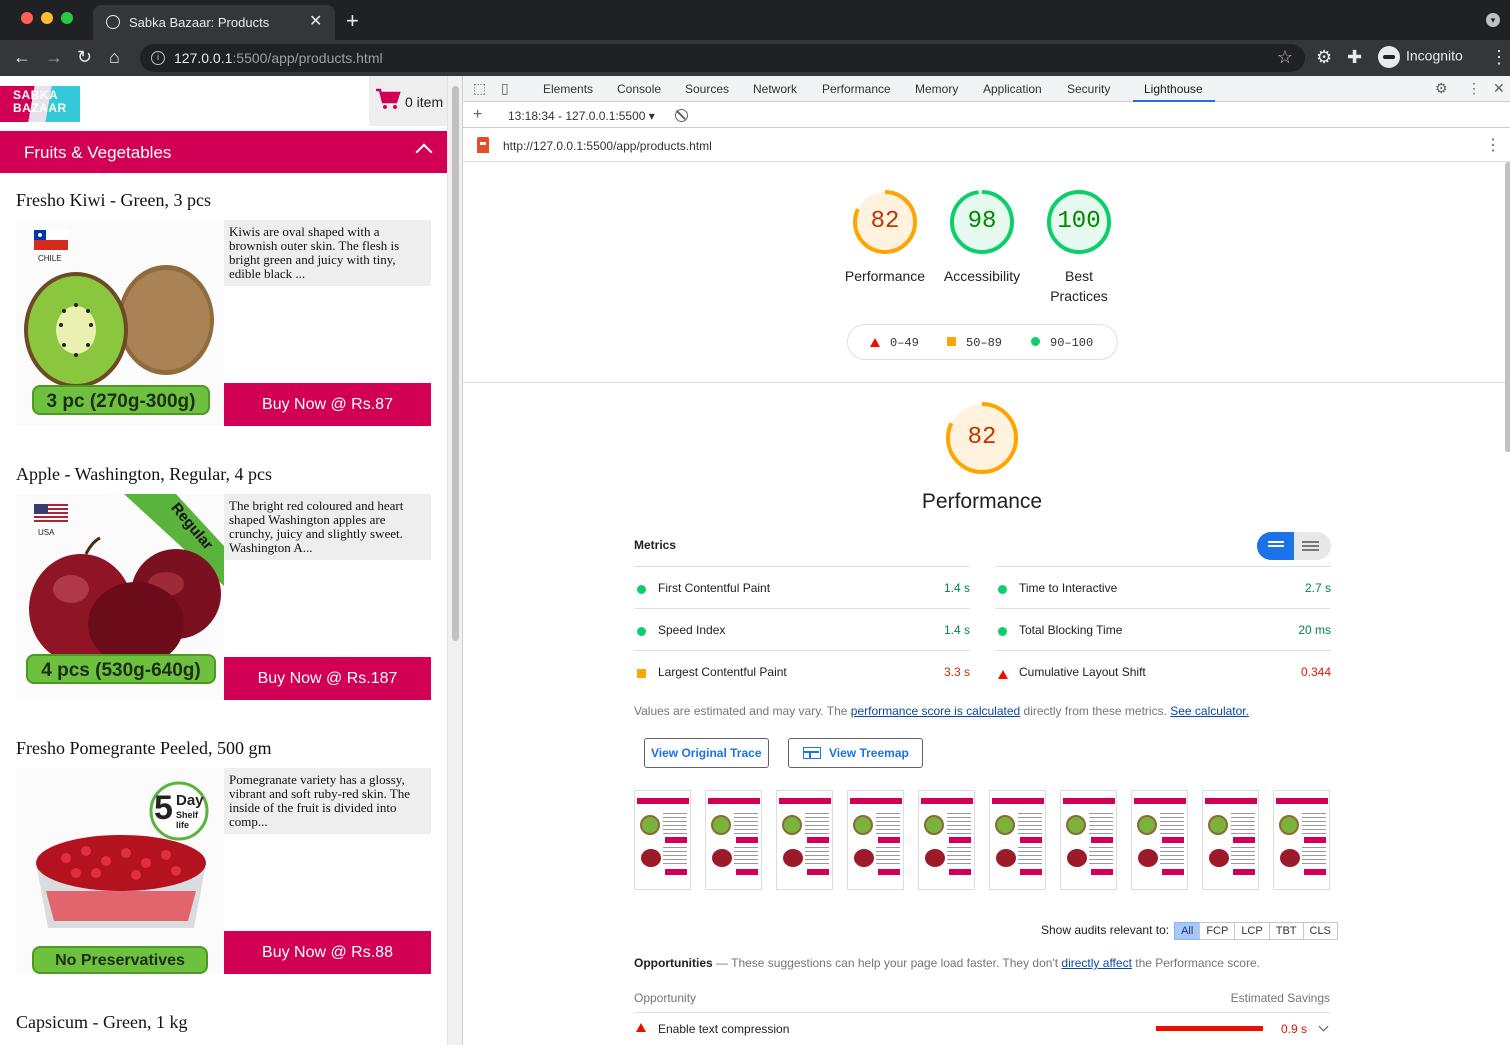 This screenshot has width=1510, height=1045. What do you see at coordinates (54, 57) in the screenshot?
I see `forward-icon: →` at bounding box center [54, 57].